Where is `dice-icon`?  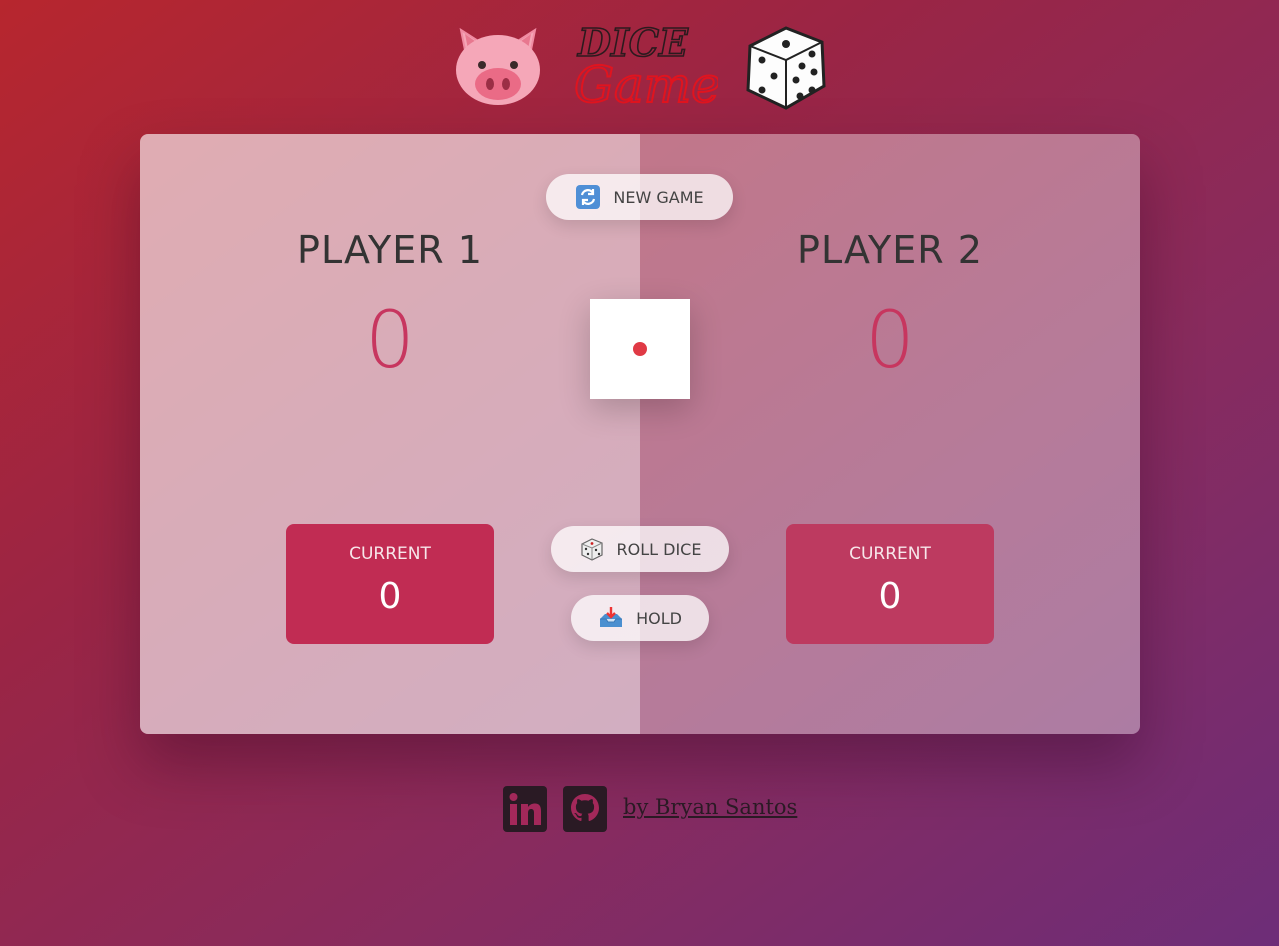 dice-icon is located at coordinates (591, 549).